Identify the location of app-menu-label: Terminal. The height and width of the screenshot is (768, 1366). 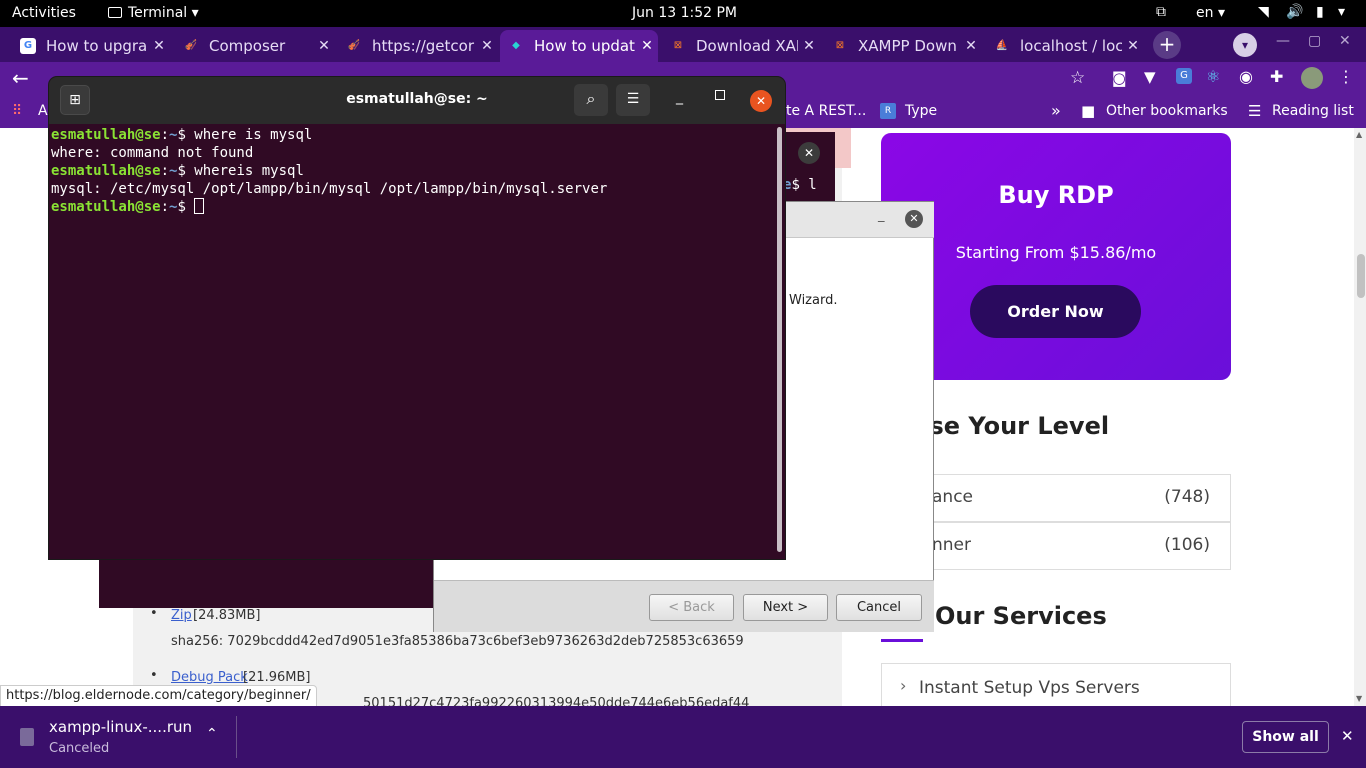
(158, 13).